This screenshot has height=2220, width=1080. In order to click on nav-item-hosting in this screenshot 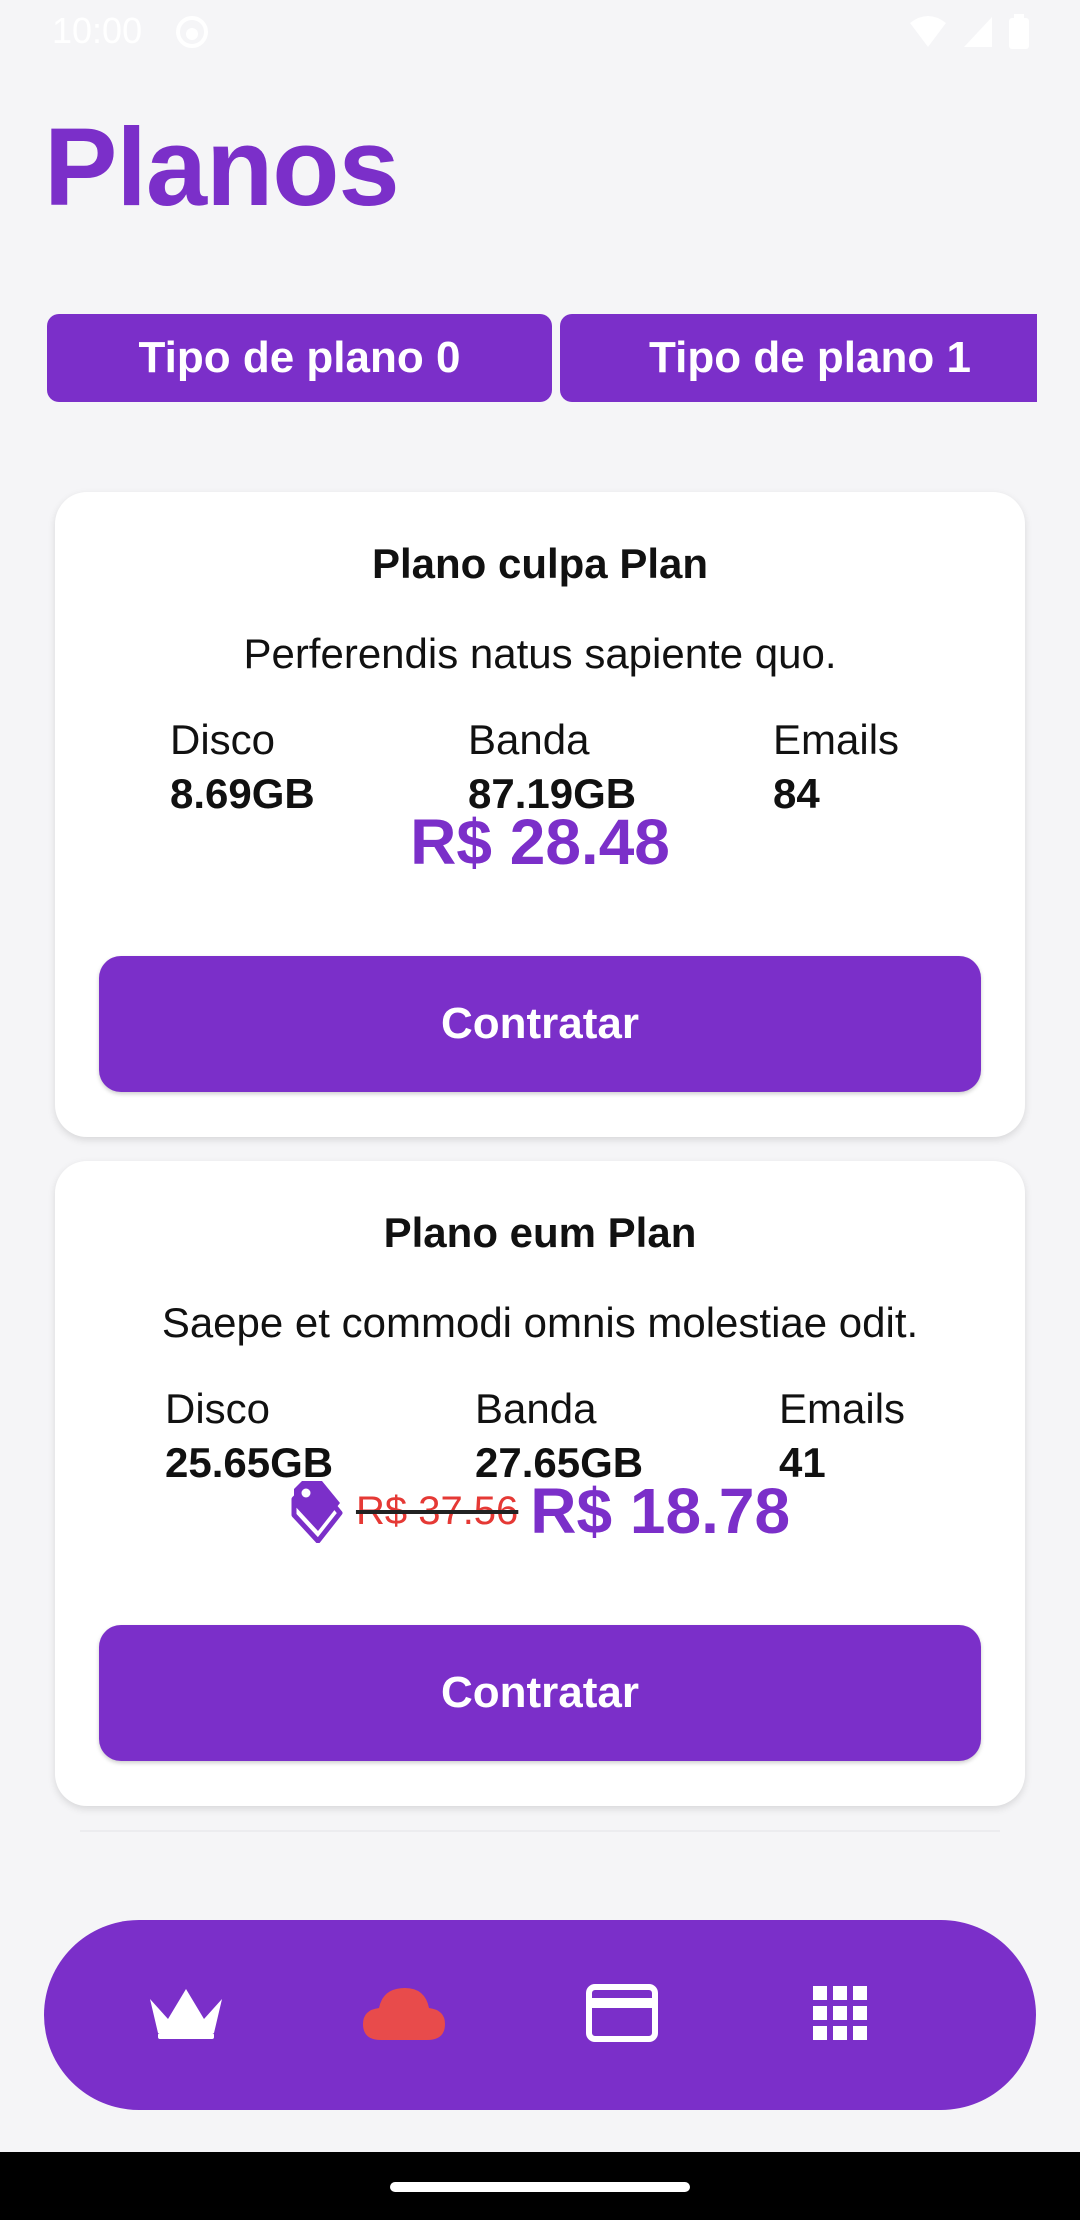, I will do `click(404, 2015)`.